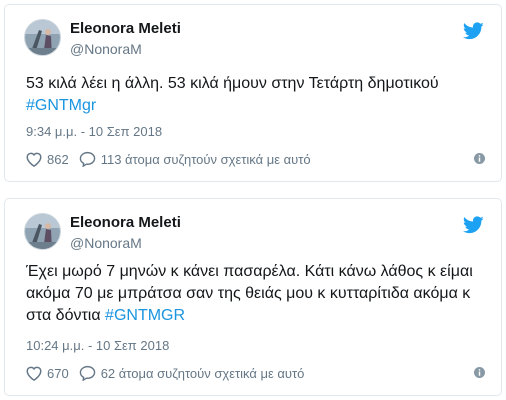 This screenshot has width=506, height=400. I want to click on reply-button: 113 άτομα συζητούν σχετικά με αυτό, so click(195, 159).